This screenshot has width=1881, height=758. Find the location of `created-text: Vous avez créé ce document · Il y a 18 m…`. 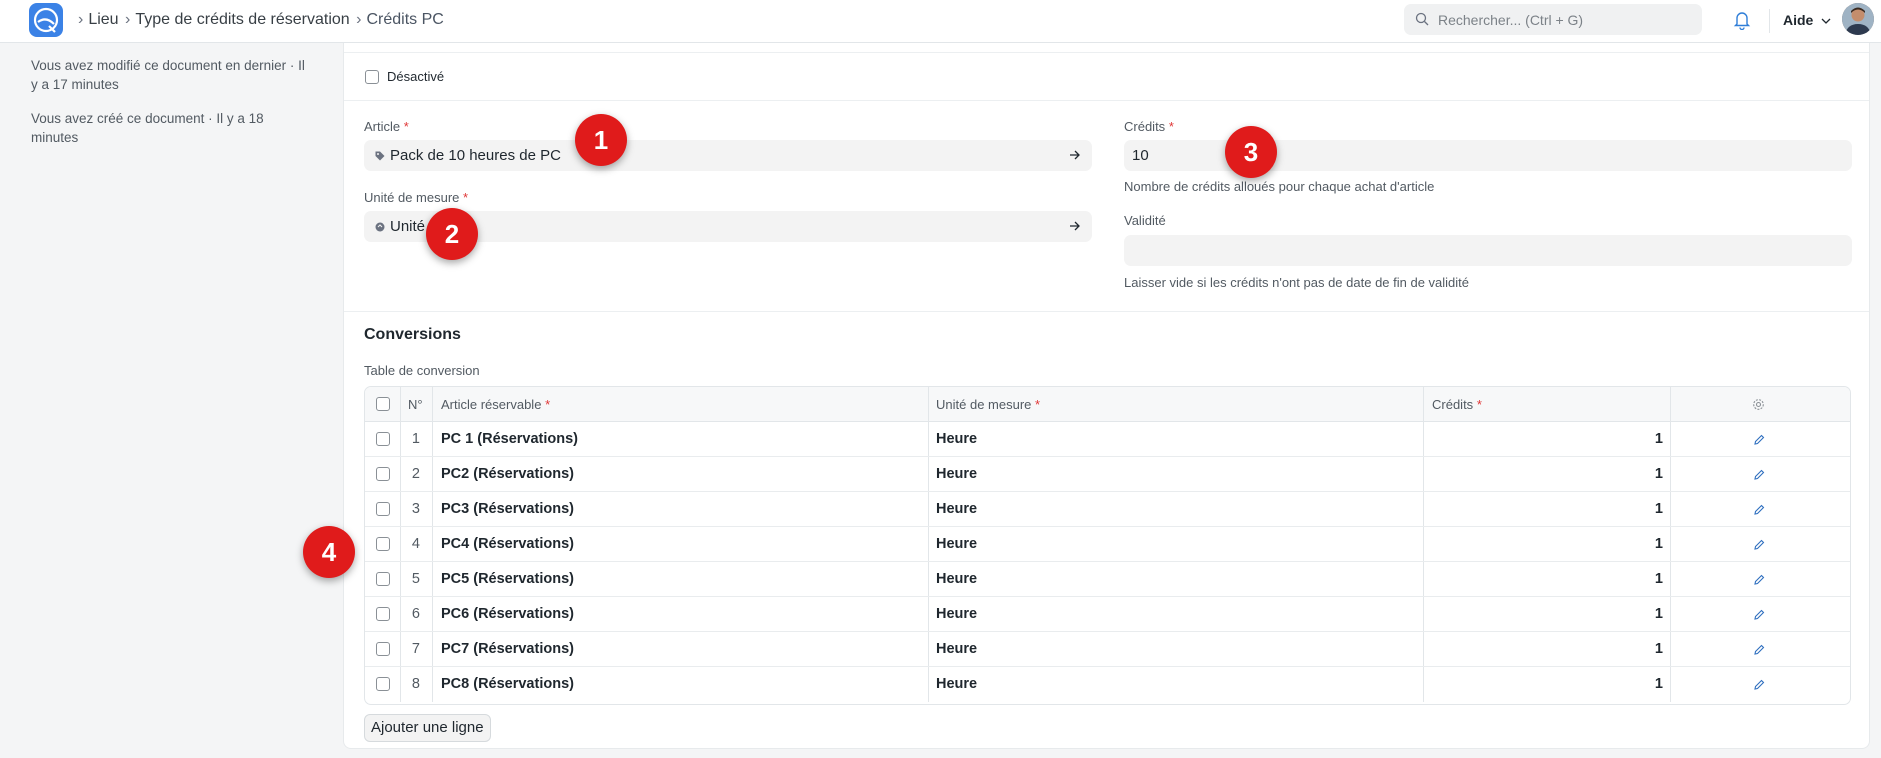

created-text: Vous avez créé ce document · Il y a 18 m… is located at coordinates (147, 128).